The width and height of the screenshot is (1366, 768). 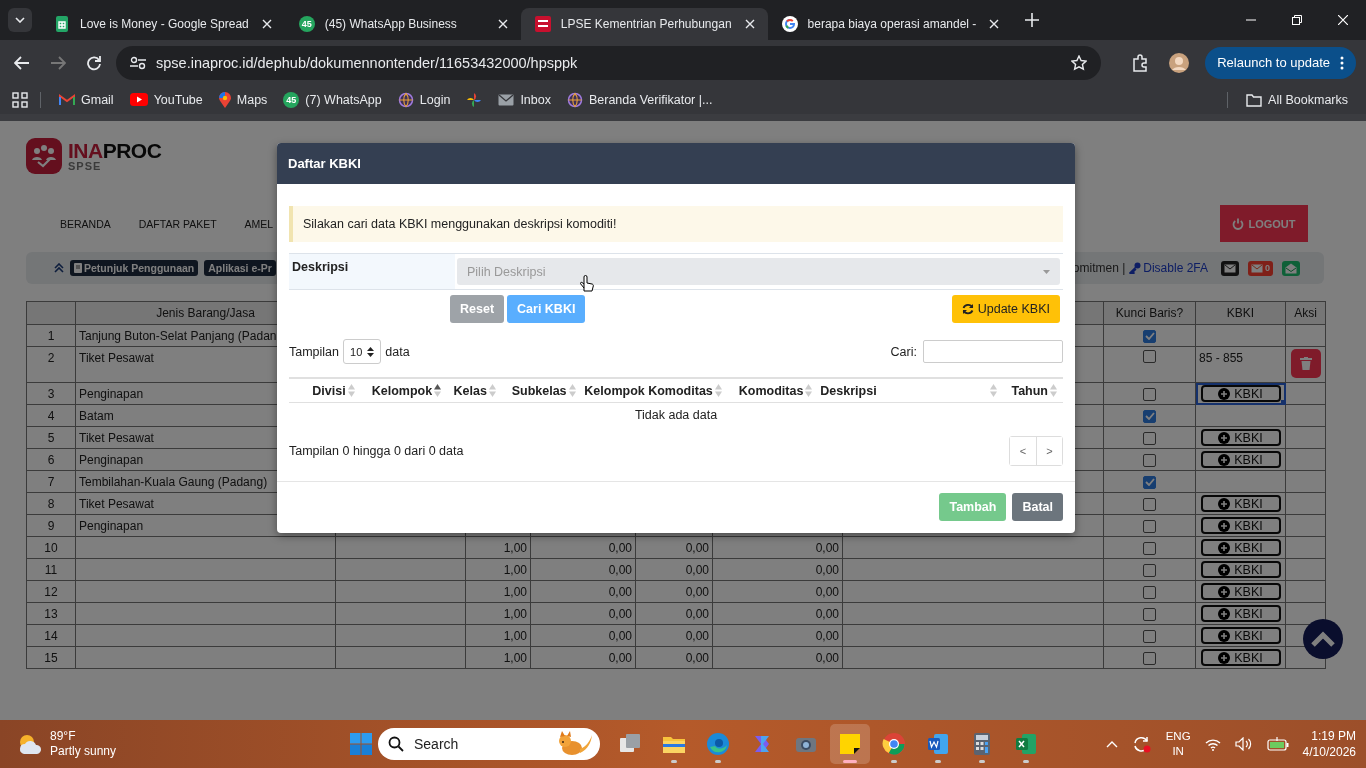 I want to click on relaunch-button: Relaunch to update, so click(x=1280, y=62).